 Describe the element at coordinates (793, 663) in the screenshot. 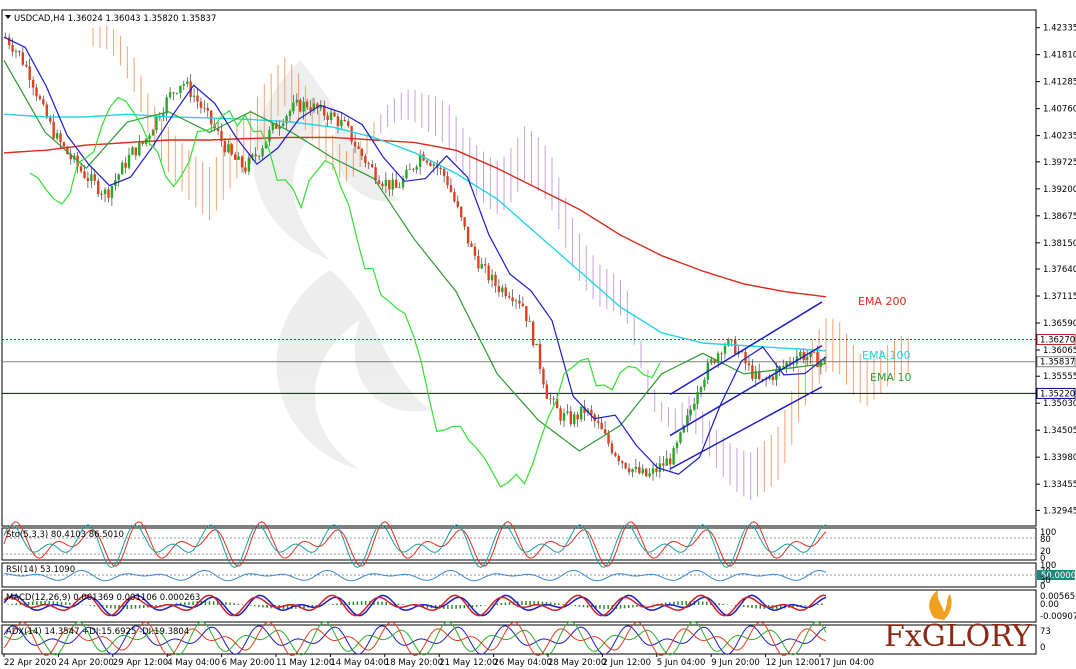

I see `x-tick-label: 12 Jun 12:00` at that location.